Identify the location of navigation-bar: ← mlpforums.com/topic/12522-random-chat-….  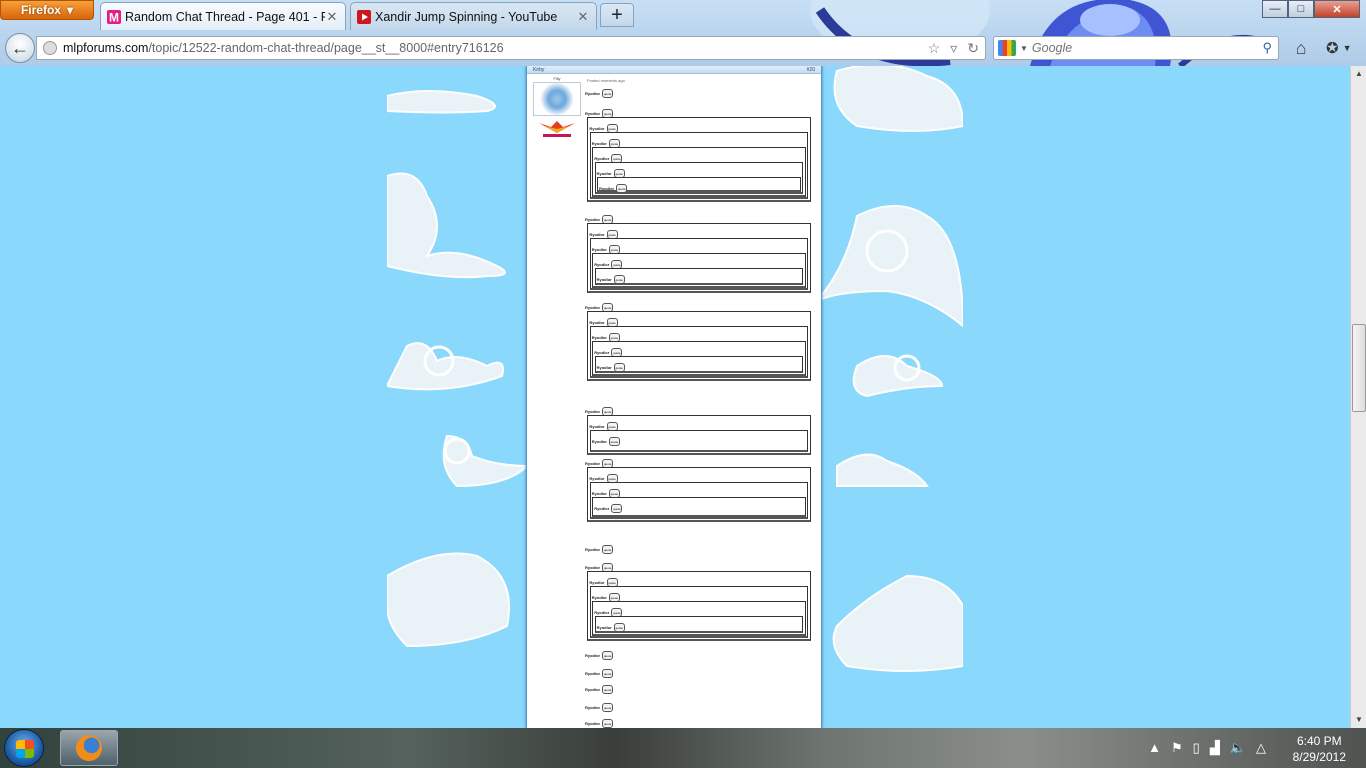
(683, 48).